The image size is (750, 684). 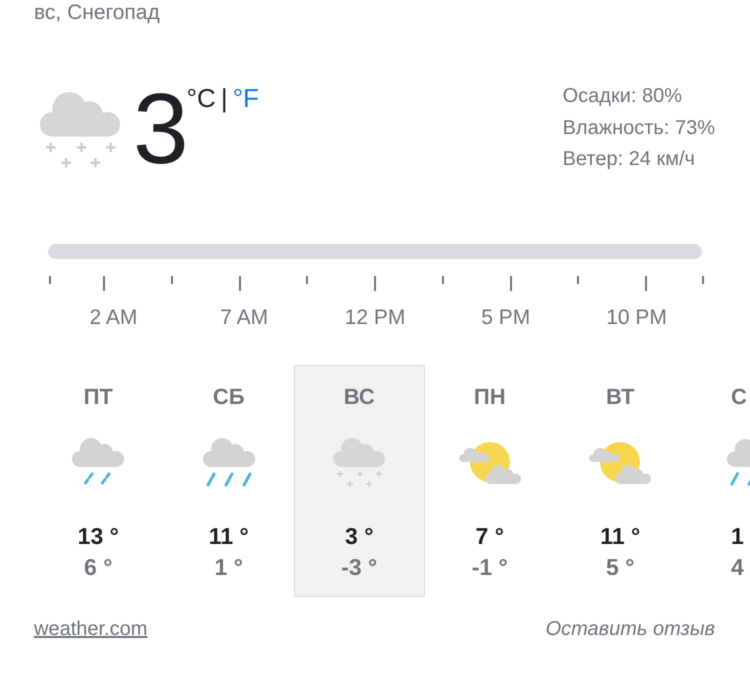 I want to click on day-card: СБ 11 ° 1 °, so click(x=229, y=481).